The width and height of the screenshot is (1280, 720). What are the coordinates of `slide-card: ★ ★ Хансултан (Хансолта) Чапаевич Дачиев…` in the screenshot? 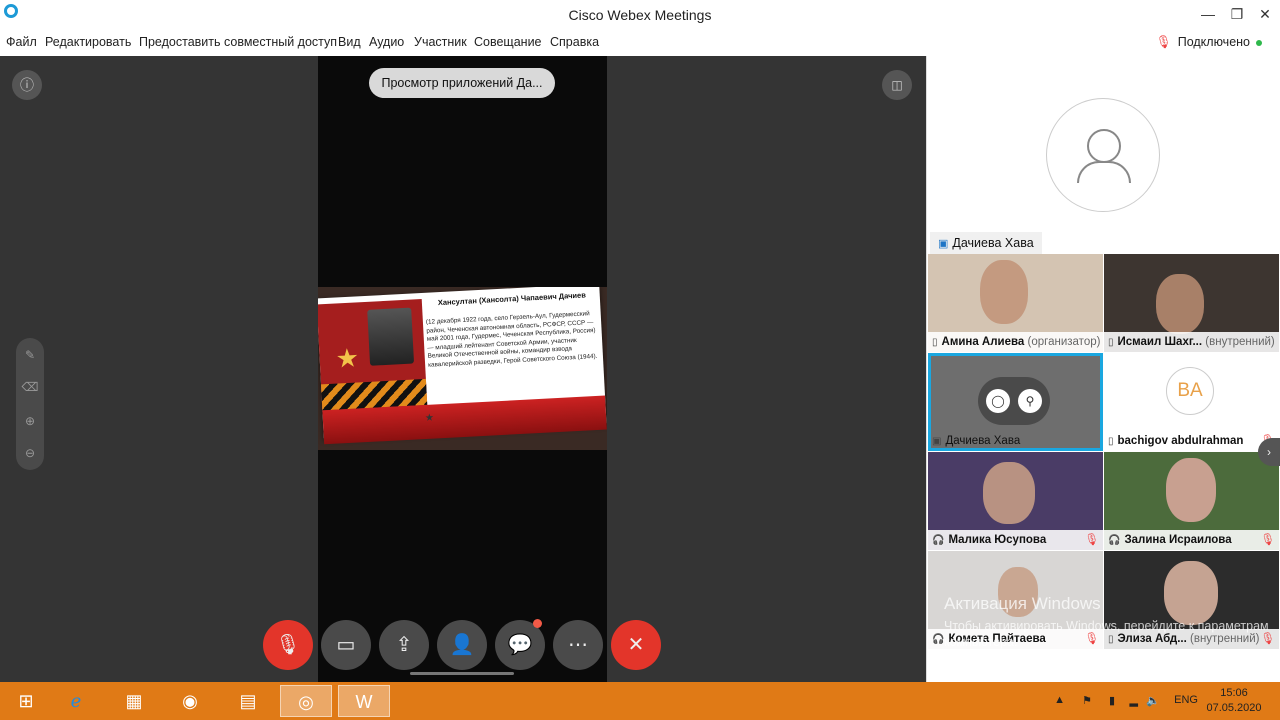 It's located at (462, 366).